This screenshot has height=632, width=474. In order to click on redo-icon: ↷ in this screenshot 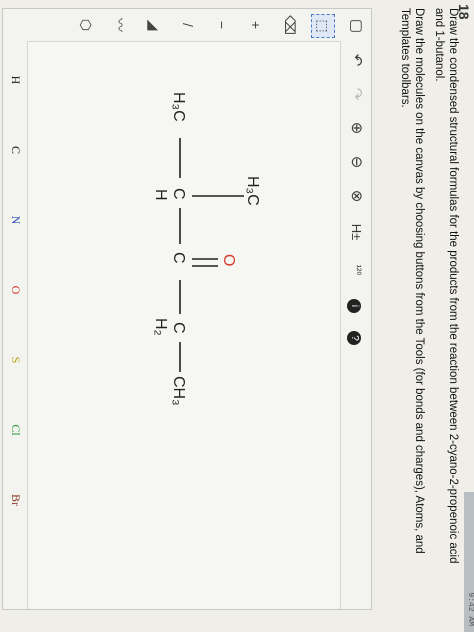, I will do `click(356, 94)`.